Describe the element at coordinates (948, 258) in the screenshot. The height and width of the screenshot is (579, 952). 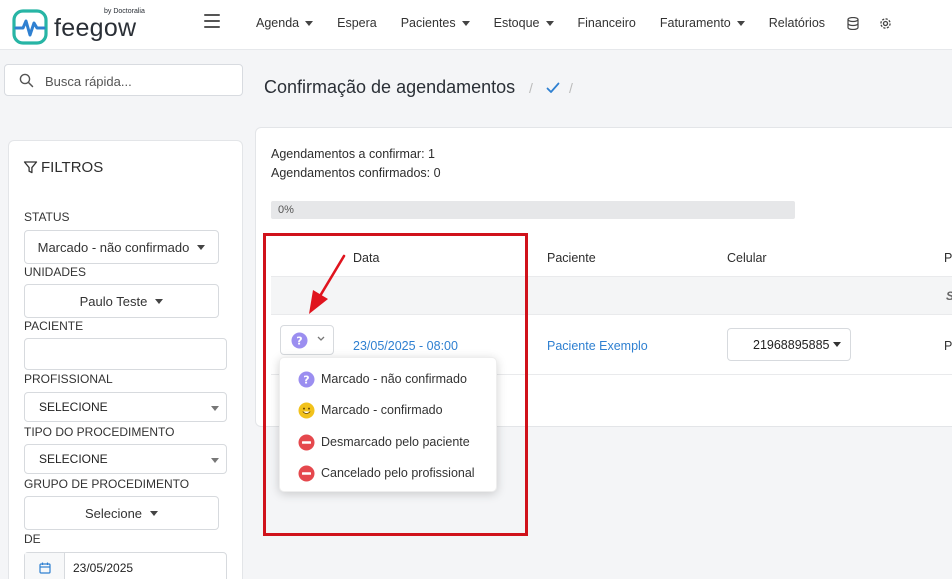
I see `column-header-truncated: P` at that location.